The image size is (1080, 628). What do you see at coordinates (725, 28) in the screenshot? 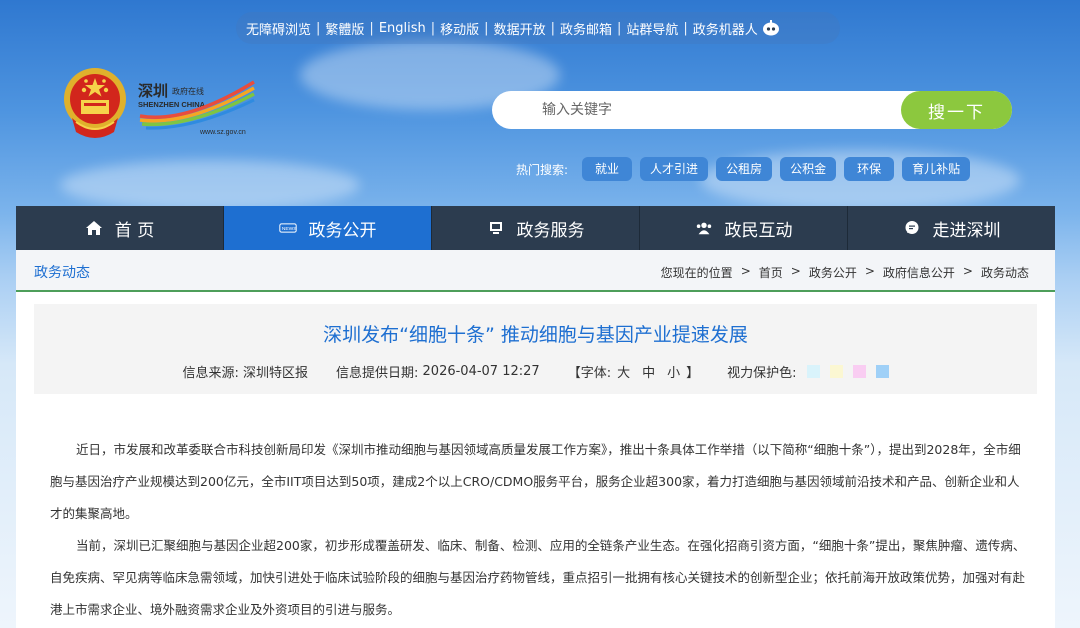
I see `link-gov-robot: 政务机器人` at bounding box center [725, 28].